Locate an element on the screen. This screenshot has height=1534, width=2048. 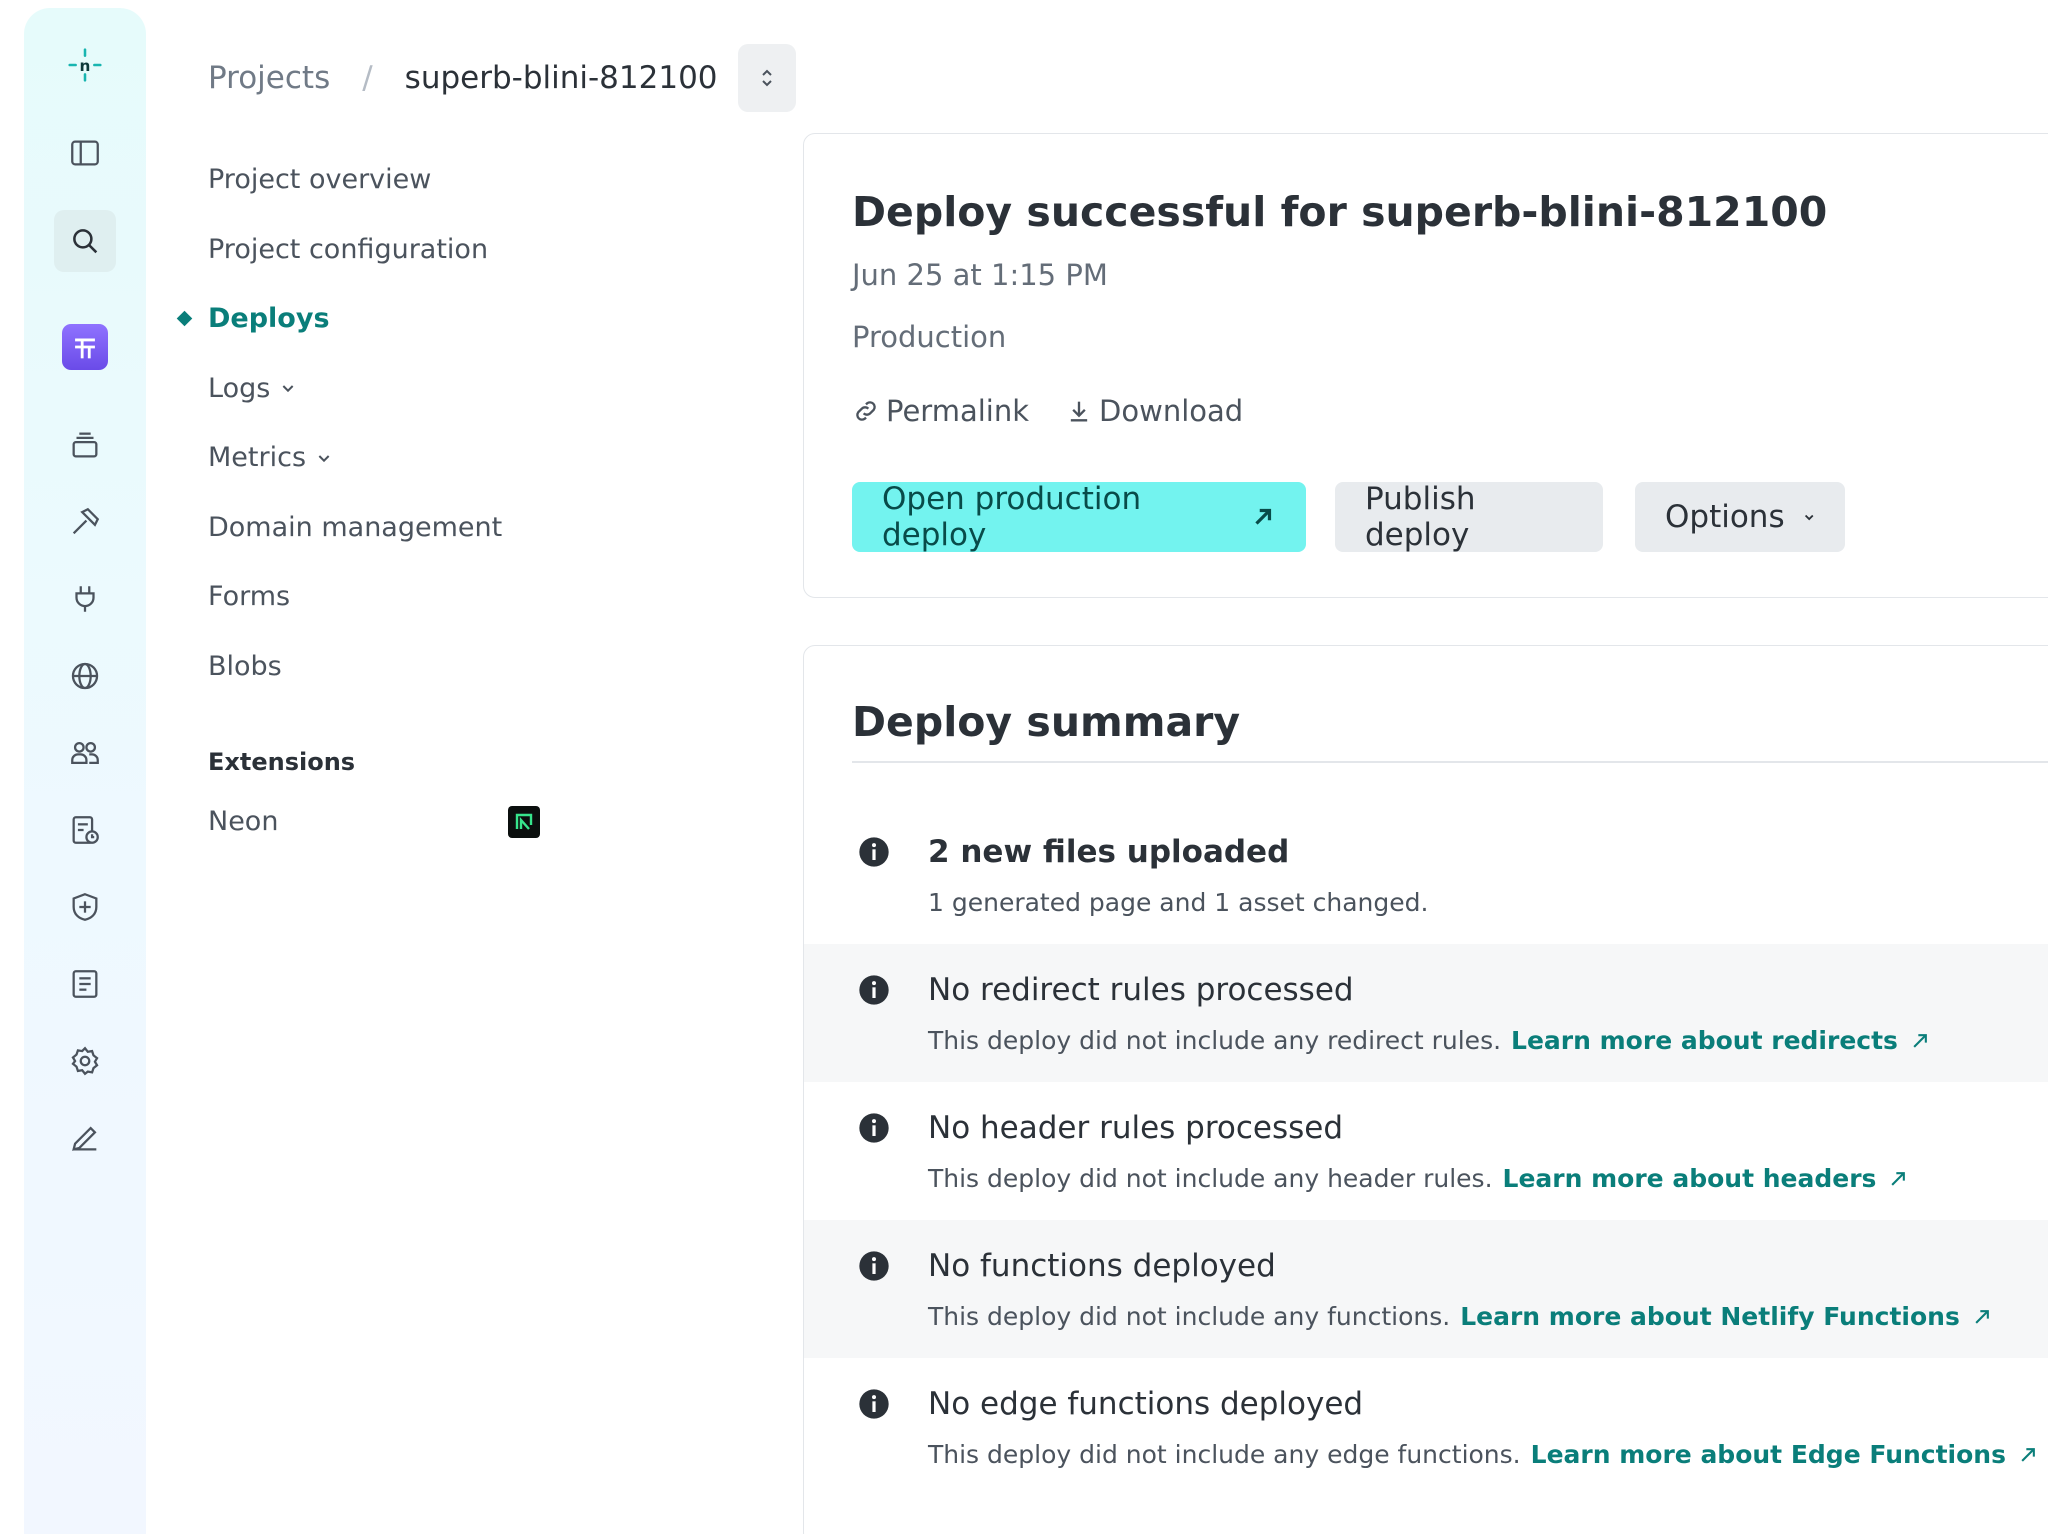
learn-more-redirects-link: Learn more about redirects is located at coordinates (1720, 1040).